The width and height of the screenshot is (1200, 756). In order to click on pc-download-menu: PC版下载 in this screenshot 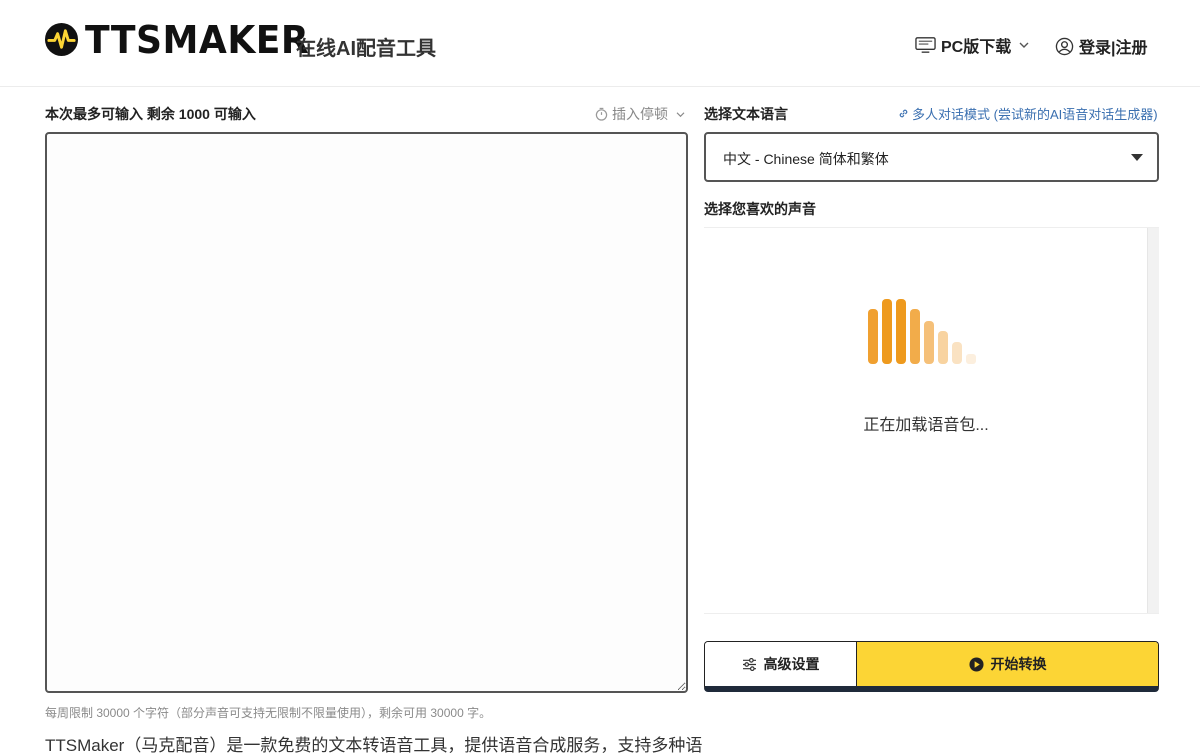, I will do `click(972, 45)`.